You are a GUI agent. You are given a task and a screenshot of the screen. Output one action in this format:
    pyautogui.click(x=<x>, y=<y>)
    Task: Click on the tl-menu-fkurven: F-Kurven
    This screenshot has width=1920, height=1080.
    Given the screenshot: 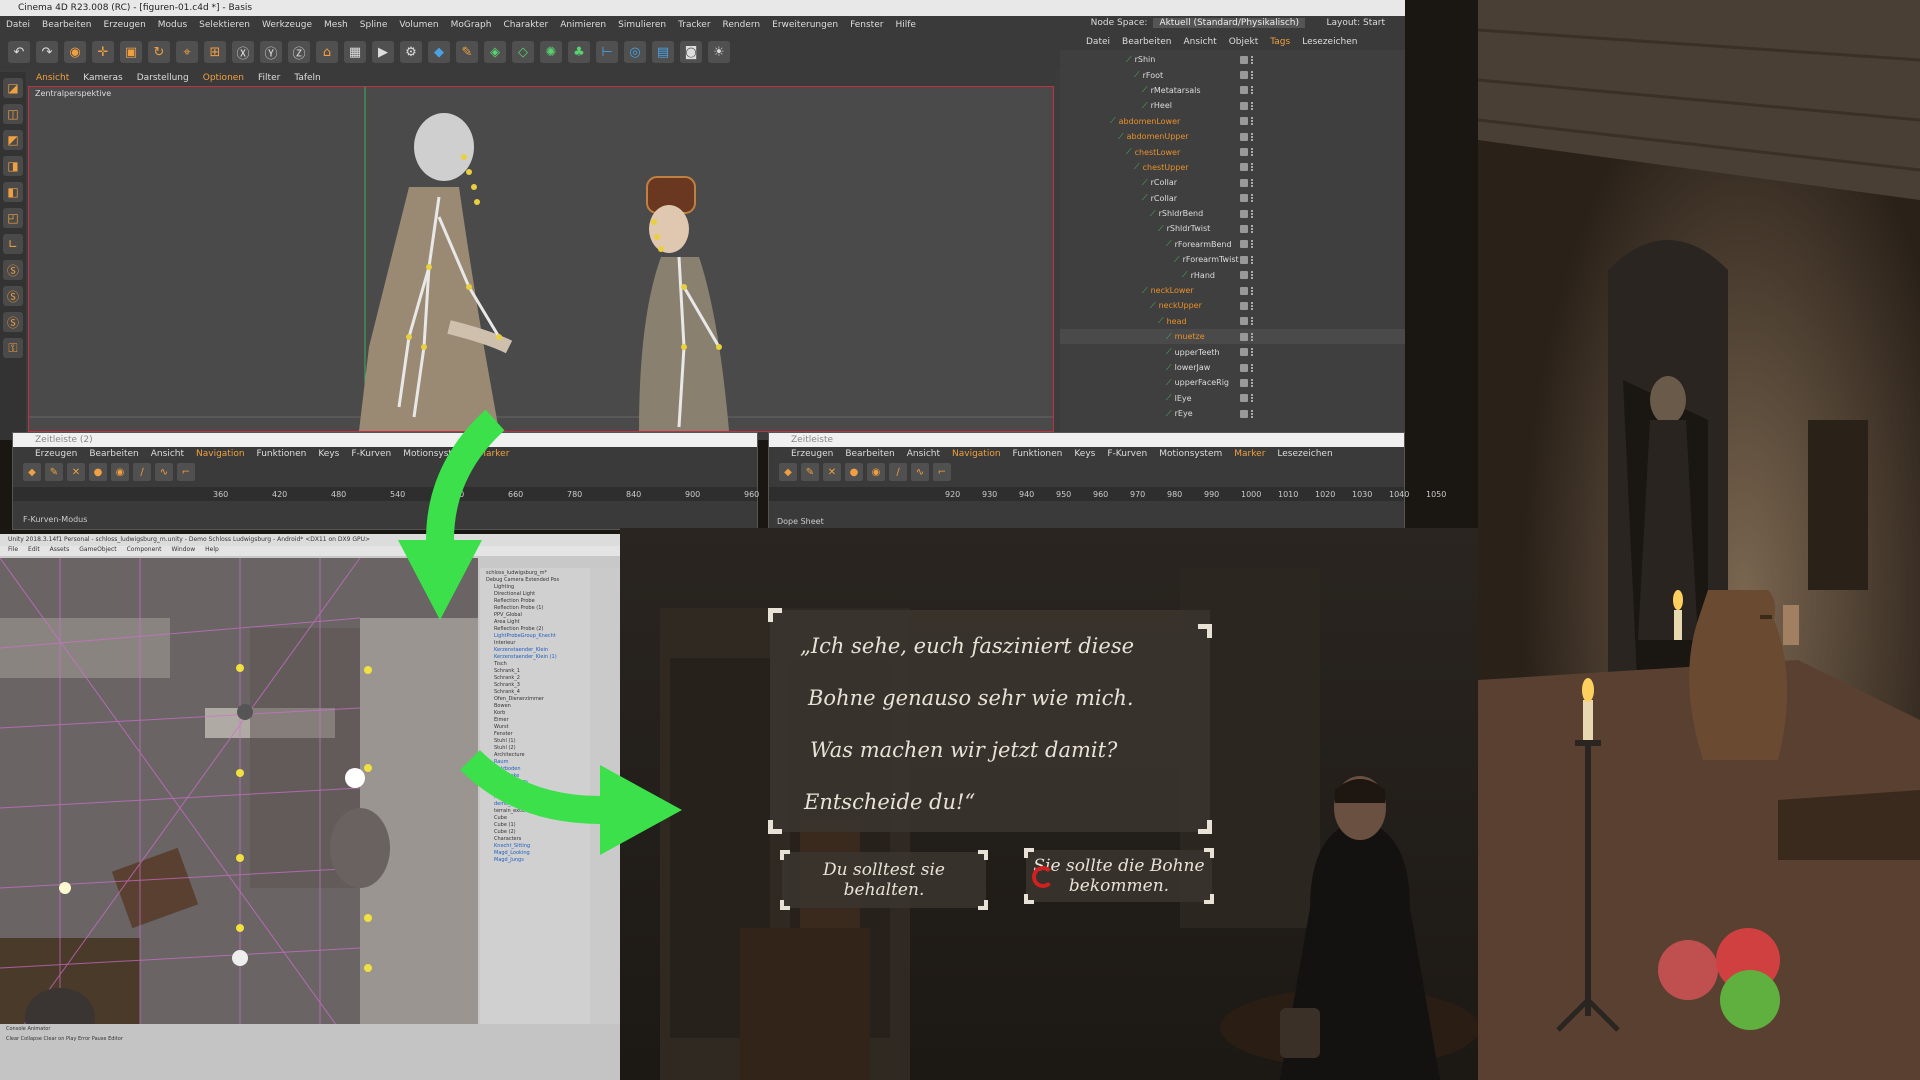 What is the action you would take?
    pyautogui.click(x=1127, y=454)
    